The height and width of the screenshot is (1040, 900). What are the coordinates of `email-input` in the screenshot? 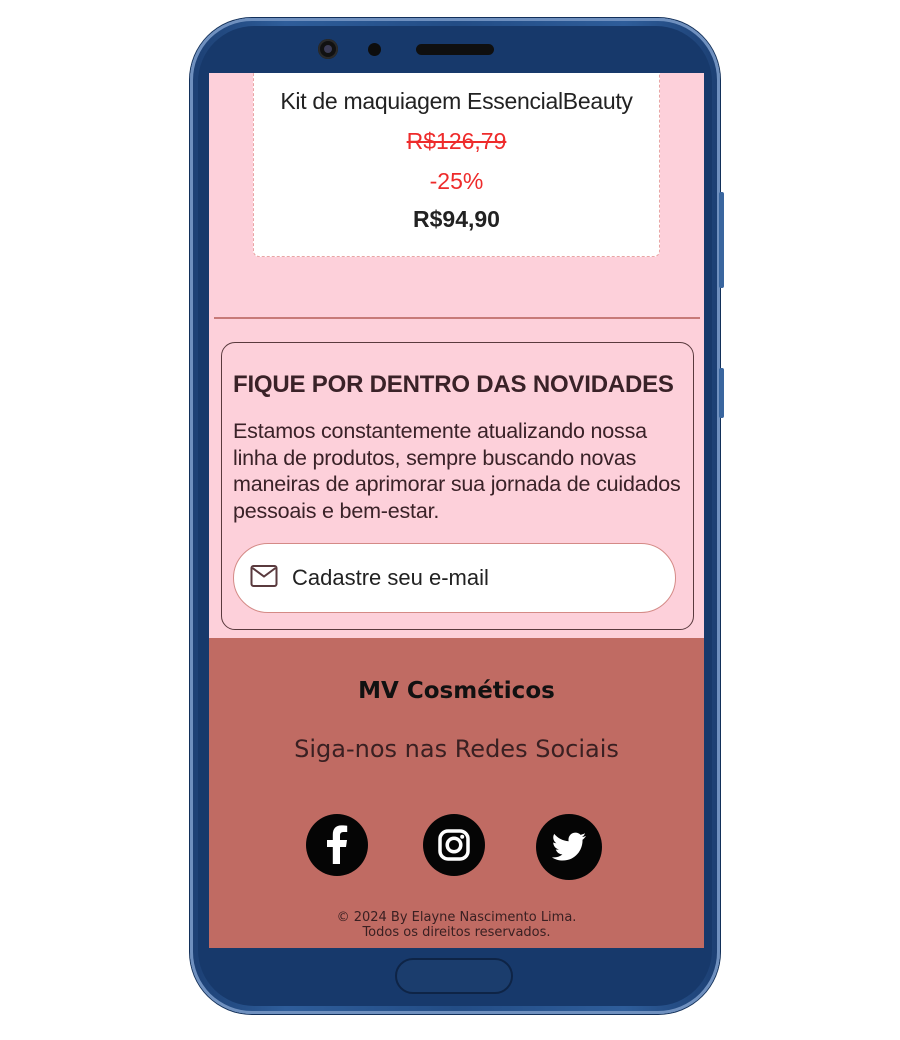 It's located at (472, 578).